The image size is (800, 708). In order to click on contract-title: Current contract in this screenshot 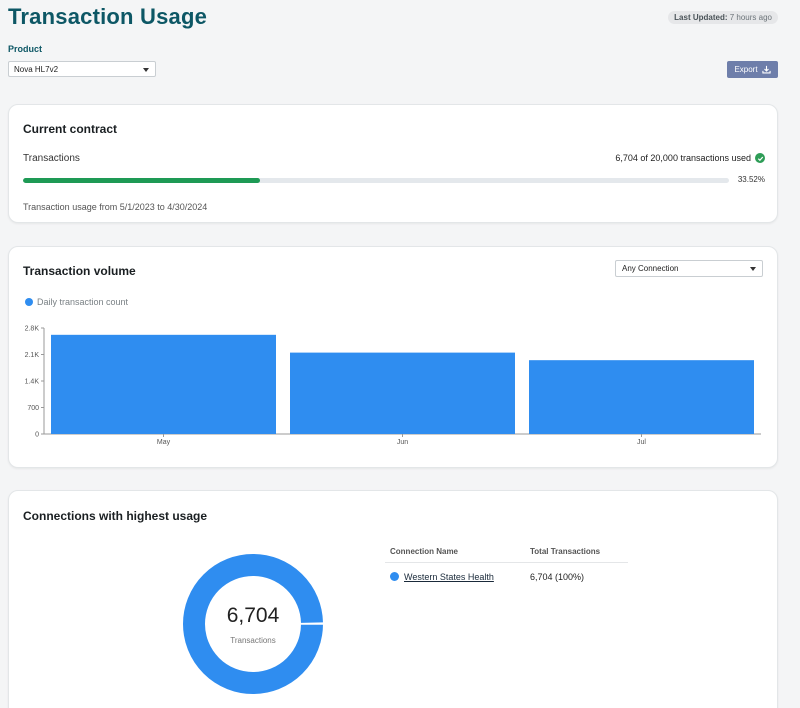, I will do `click(70, 129)`.